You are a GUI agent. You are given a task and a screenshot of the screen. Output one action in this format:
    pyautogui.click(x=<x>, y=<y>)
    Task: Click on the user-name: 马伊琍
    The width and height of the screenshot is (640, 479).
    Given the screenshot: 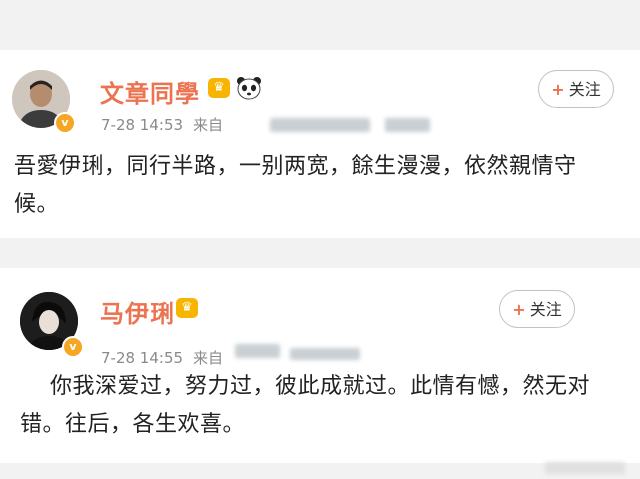 What is the action you would take?
    pyautogui.click(x=137, y=311)
    